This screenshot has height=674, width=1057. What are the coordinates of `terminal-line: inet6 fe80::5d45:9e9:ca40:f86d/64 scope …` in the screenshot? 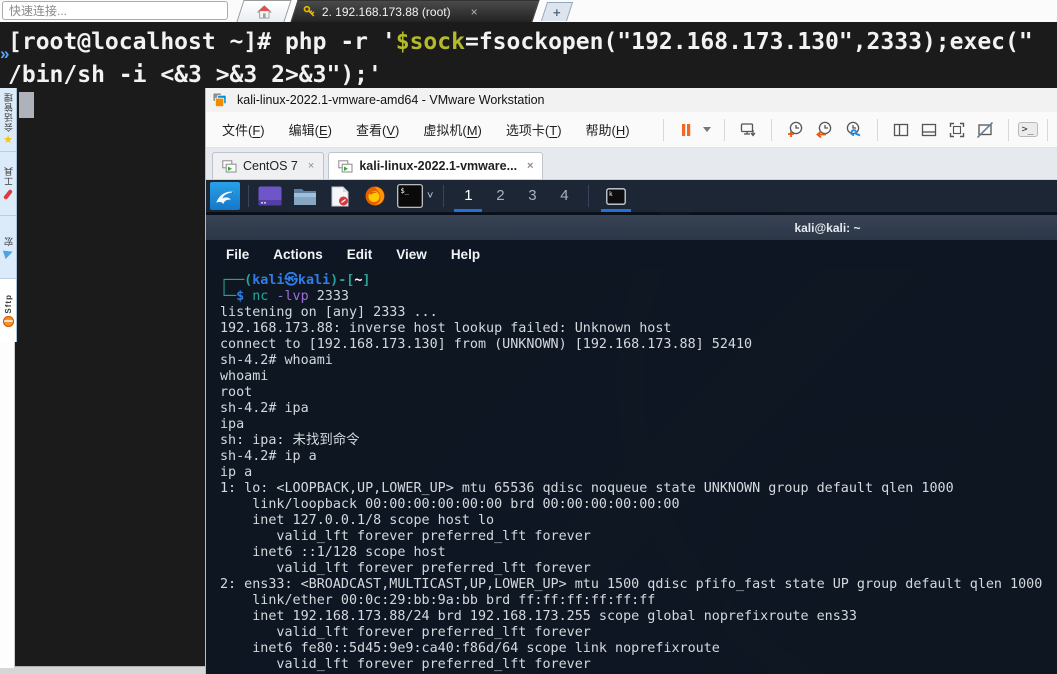 It's located at (470, 648).